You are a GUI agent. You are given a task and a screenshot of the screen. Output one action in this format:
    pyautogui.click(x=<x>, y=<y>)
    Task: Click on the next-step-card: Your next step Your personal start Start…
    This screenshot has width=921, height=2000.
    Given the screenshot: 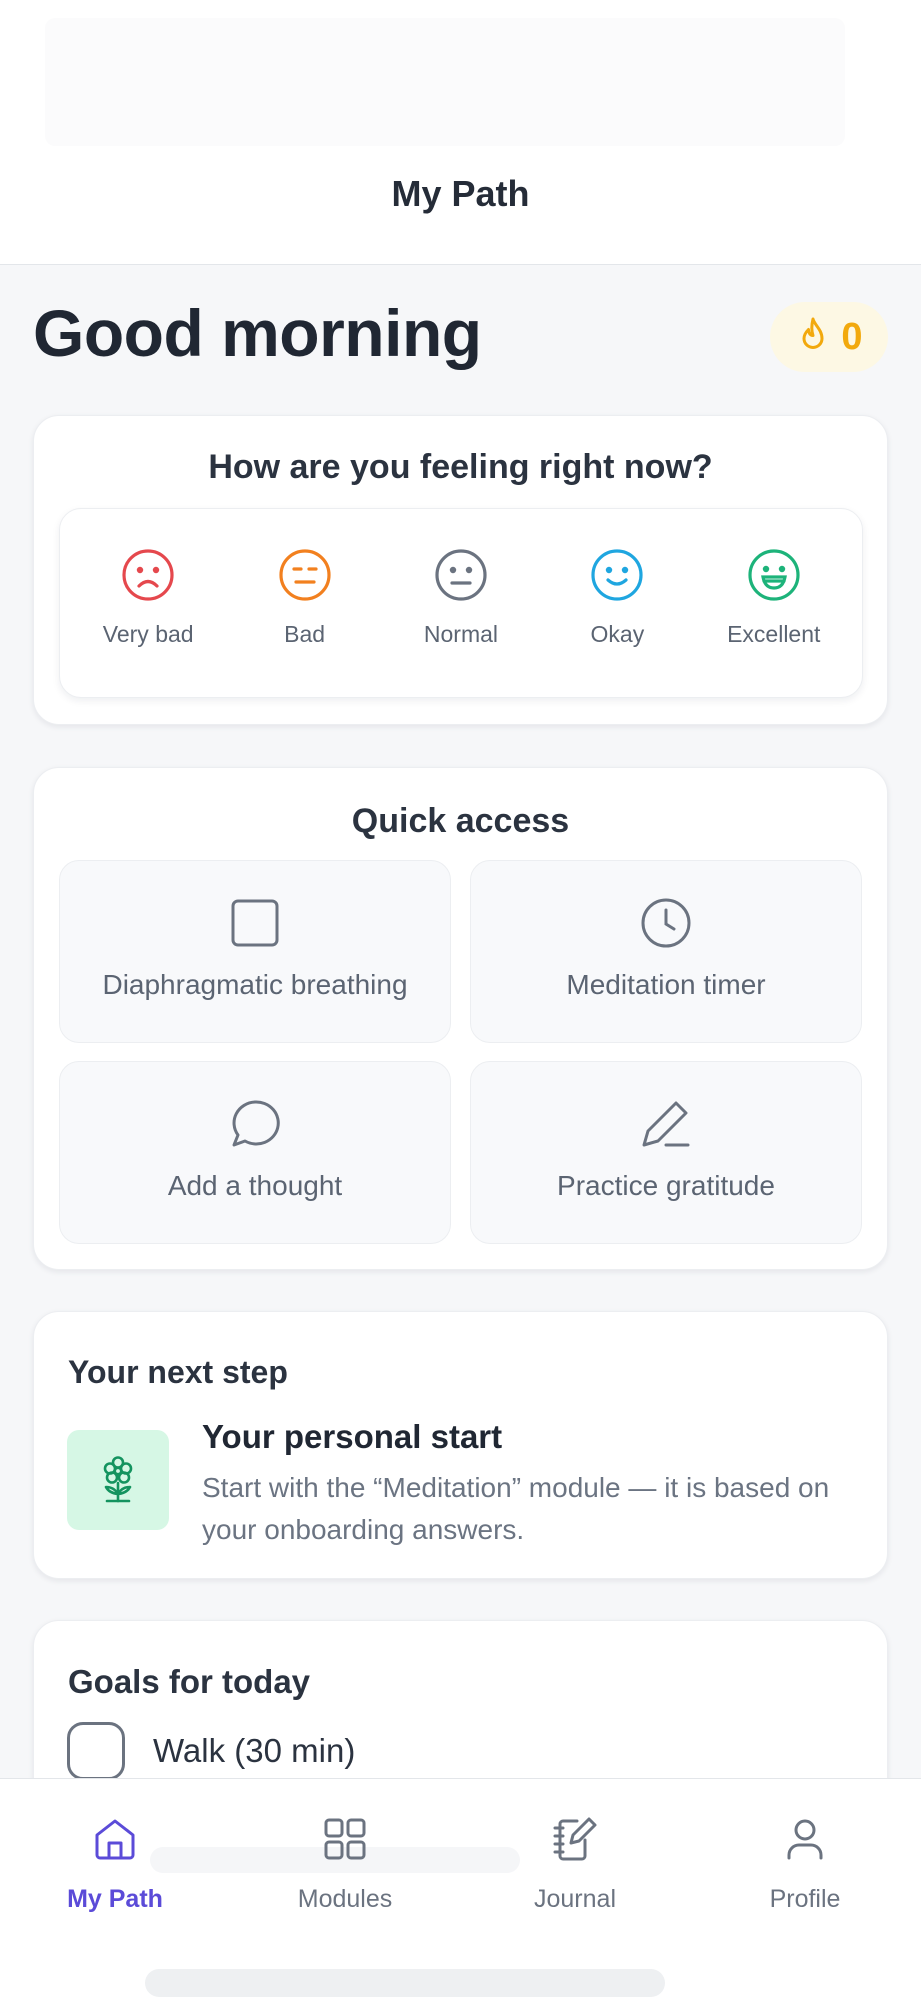 What is the action you would take?
    pyautogui.click(x=460, y=1445)
    